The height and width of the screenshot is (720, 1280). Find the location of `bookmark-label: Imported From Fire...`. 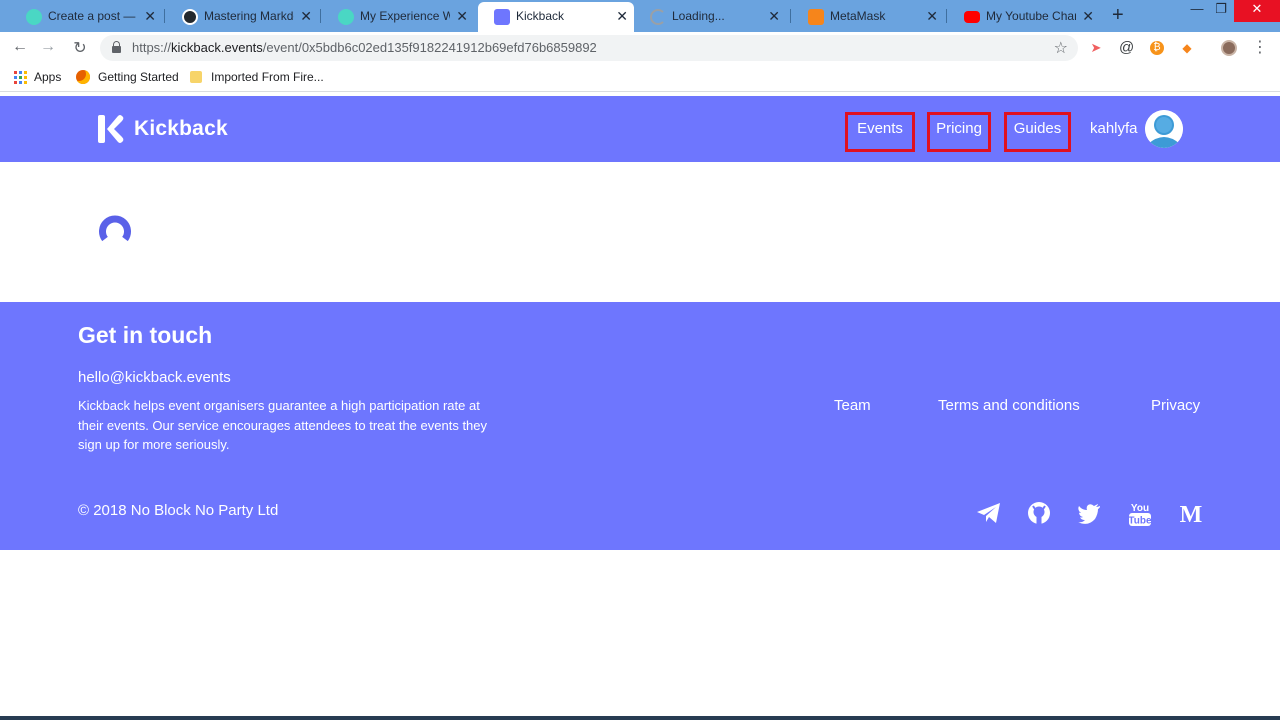

bookmark-label: Imported From Fire... is located at coordinates (267, 77).